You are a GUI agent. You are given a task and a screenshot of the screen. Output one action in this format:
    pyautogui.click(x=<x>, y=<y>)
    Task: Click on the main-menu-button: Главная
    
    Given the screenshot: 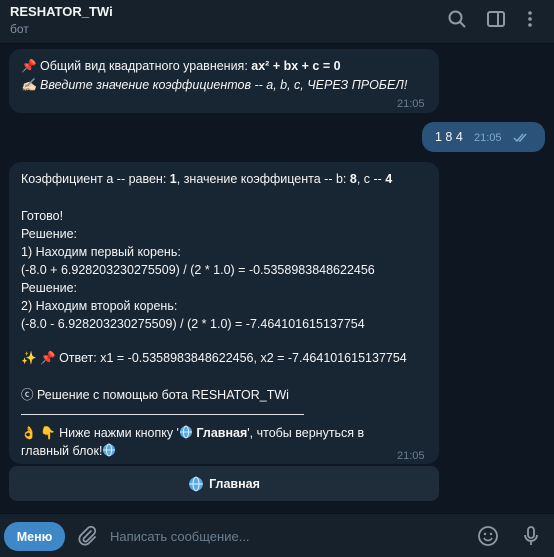 What is the action you would take?
    pyautogui.click(x=224, y=483)
    